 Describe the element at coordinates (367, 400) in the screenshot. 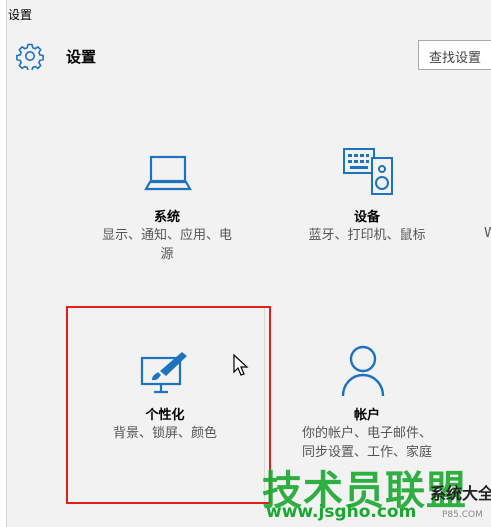

I see `tile-accounts: 帐户 你的帐户、电子邮件、 同步设置、工作、家庭` at that location.